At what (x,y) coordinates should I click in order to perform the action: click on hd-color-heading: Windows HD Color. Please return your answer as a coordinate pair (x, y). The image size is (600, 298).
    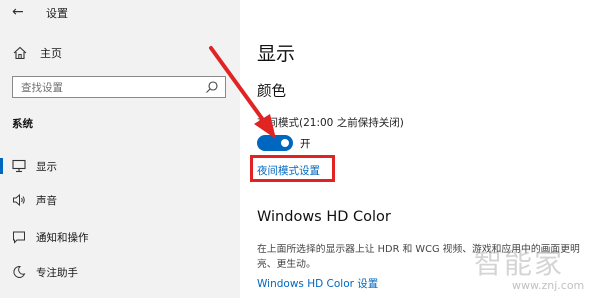
    Looking at the image, I should click on (324, 217).